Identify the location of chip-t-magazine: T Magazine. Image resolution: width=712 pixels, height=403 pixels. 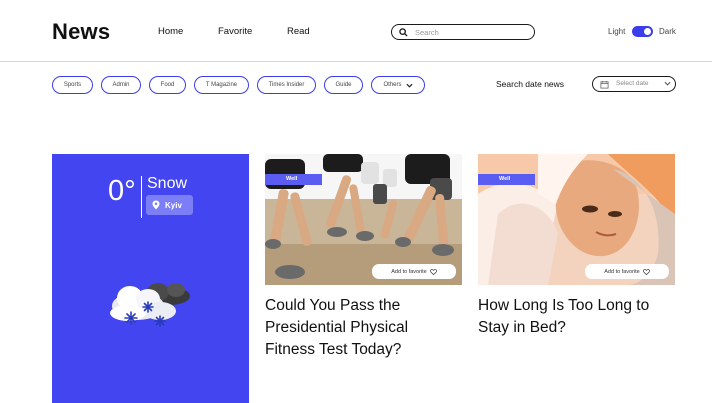
(221, 85).